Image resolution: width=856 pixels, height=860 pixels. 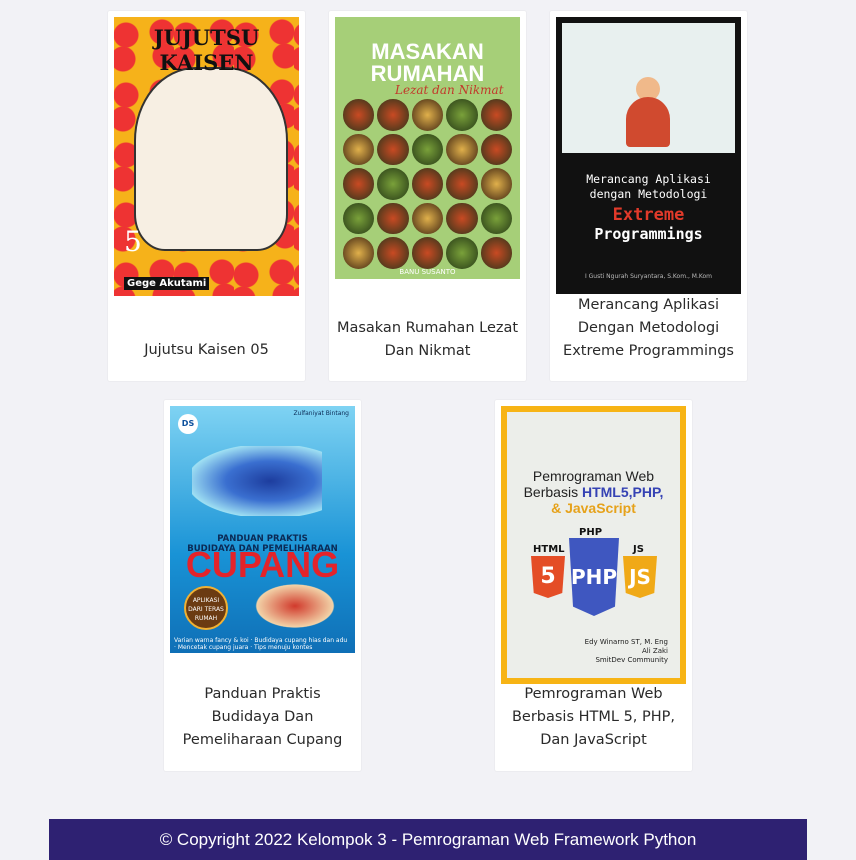 I want to click on cover-author: BANU SUSANTO, so click(x=427, y=272).